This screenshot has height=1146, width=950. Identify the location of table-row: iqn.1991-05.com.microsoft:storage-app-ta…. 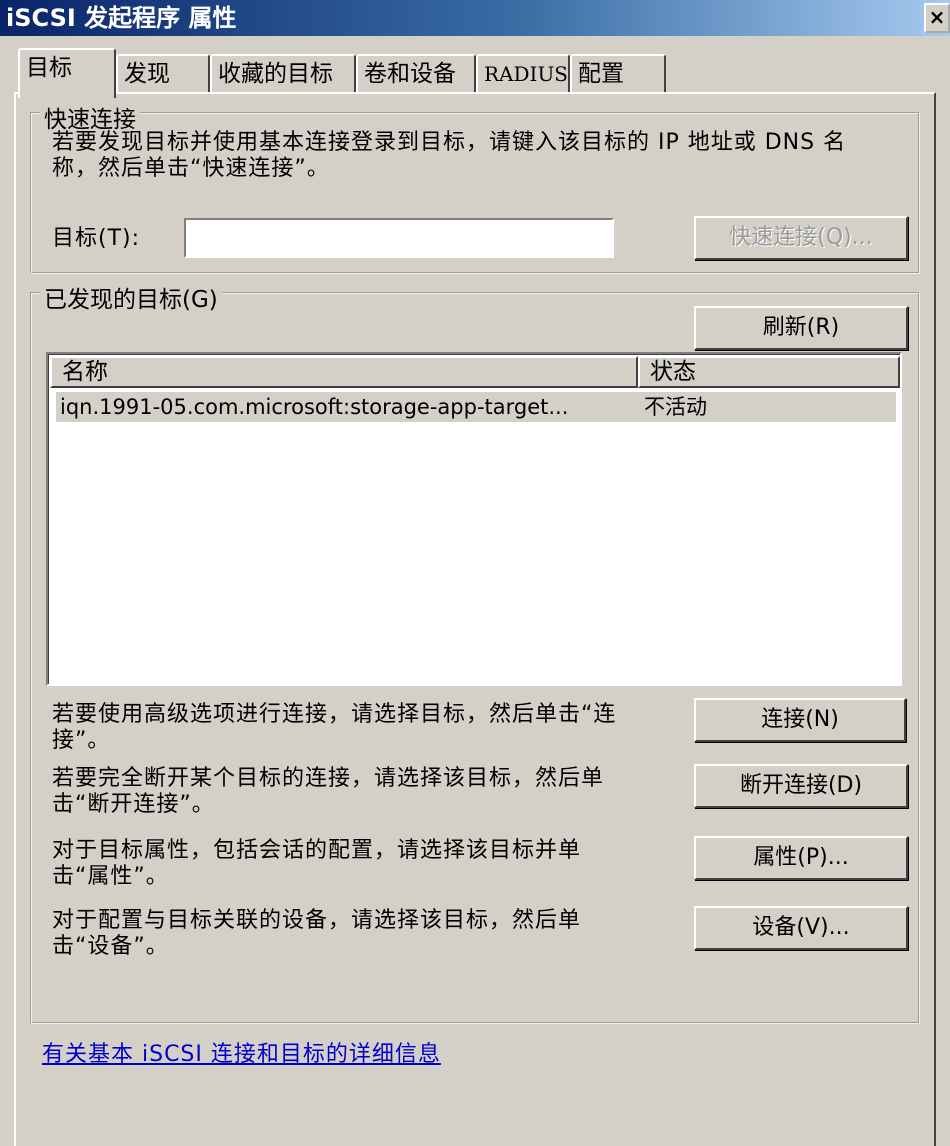
(476, 407).